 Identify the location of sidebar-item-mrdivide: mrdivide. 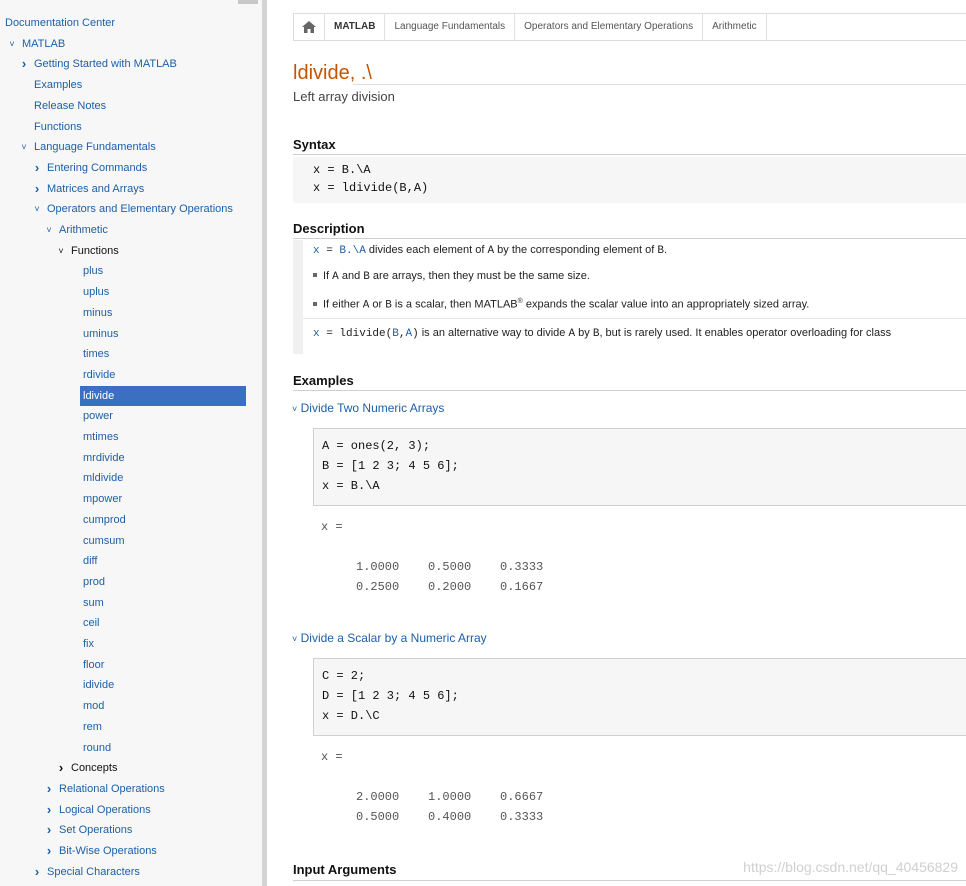
(104, 458).